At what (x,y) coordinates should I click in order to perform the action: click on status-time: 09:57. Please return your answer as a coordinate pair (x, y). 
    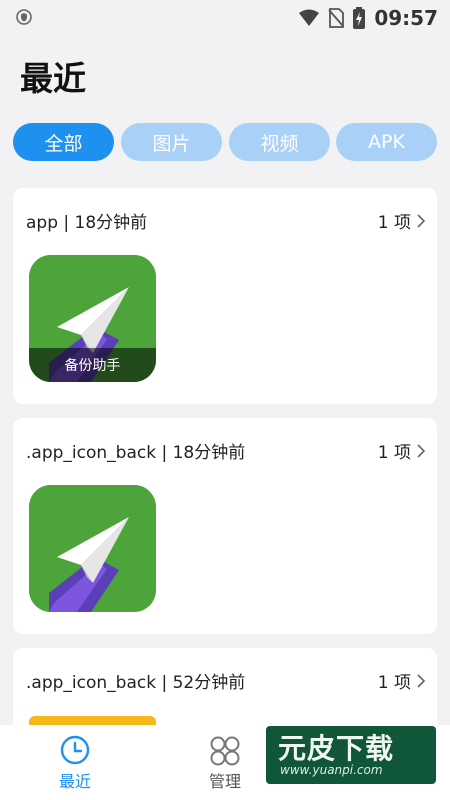
    Looking at the image, I should click on (406, 18).